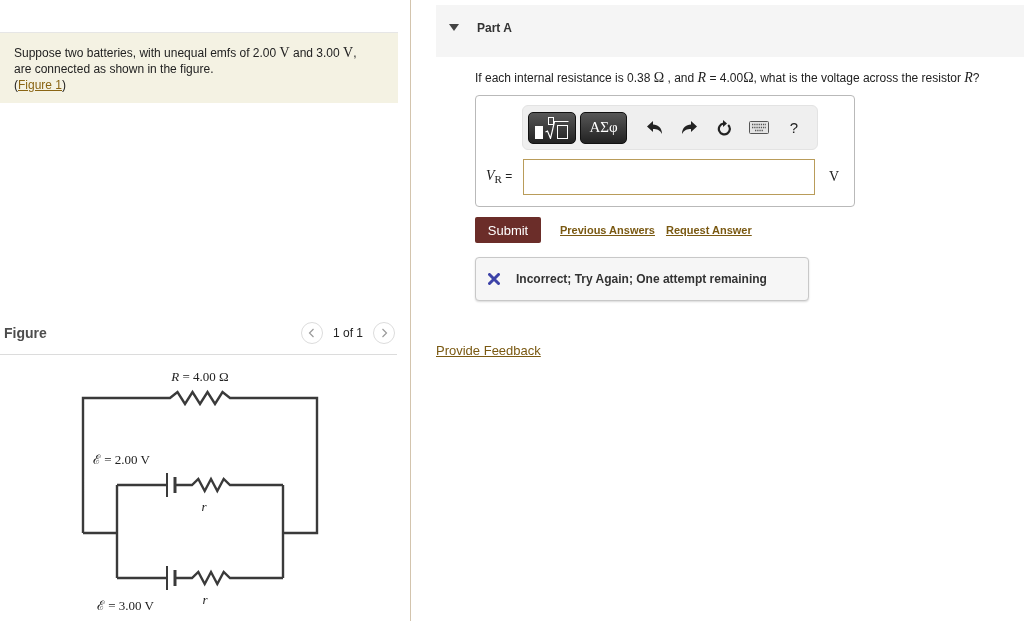 This screenshot has height=621, width=1024. Describe the element at coordinates (759, 127) in the screenshot. I see `keyboard-icon` at that location.